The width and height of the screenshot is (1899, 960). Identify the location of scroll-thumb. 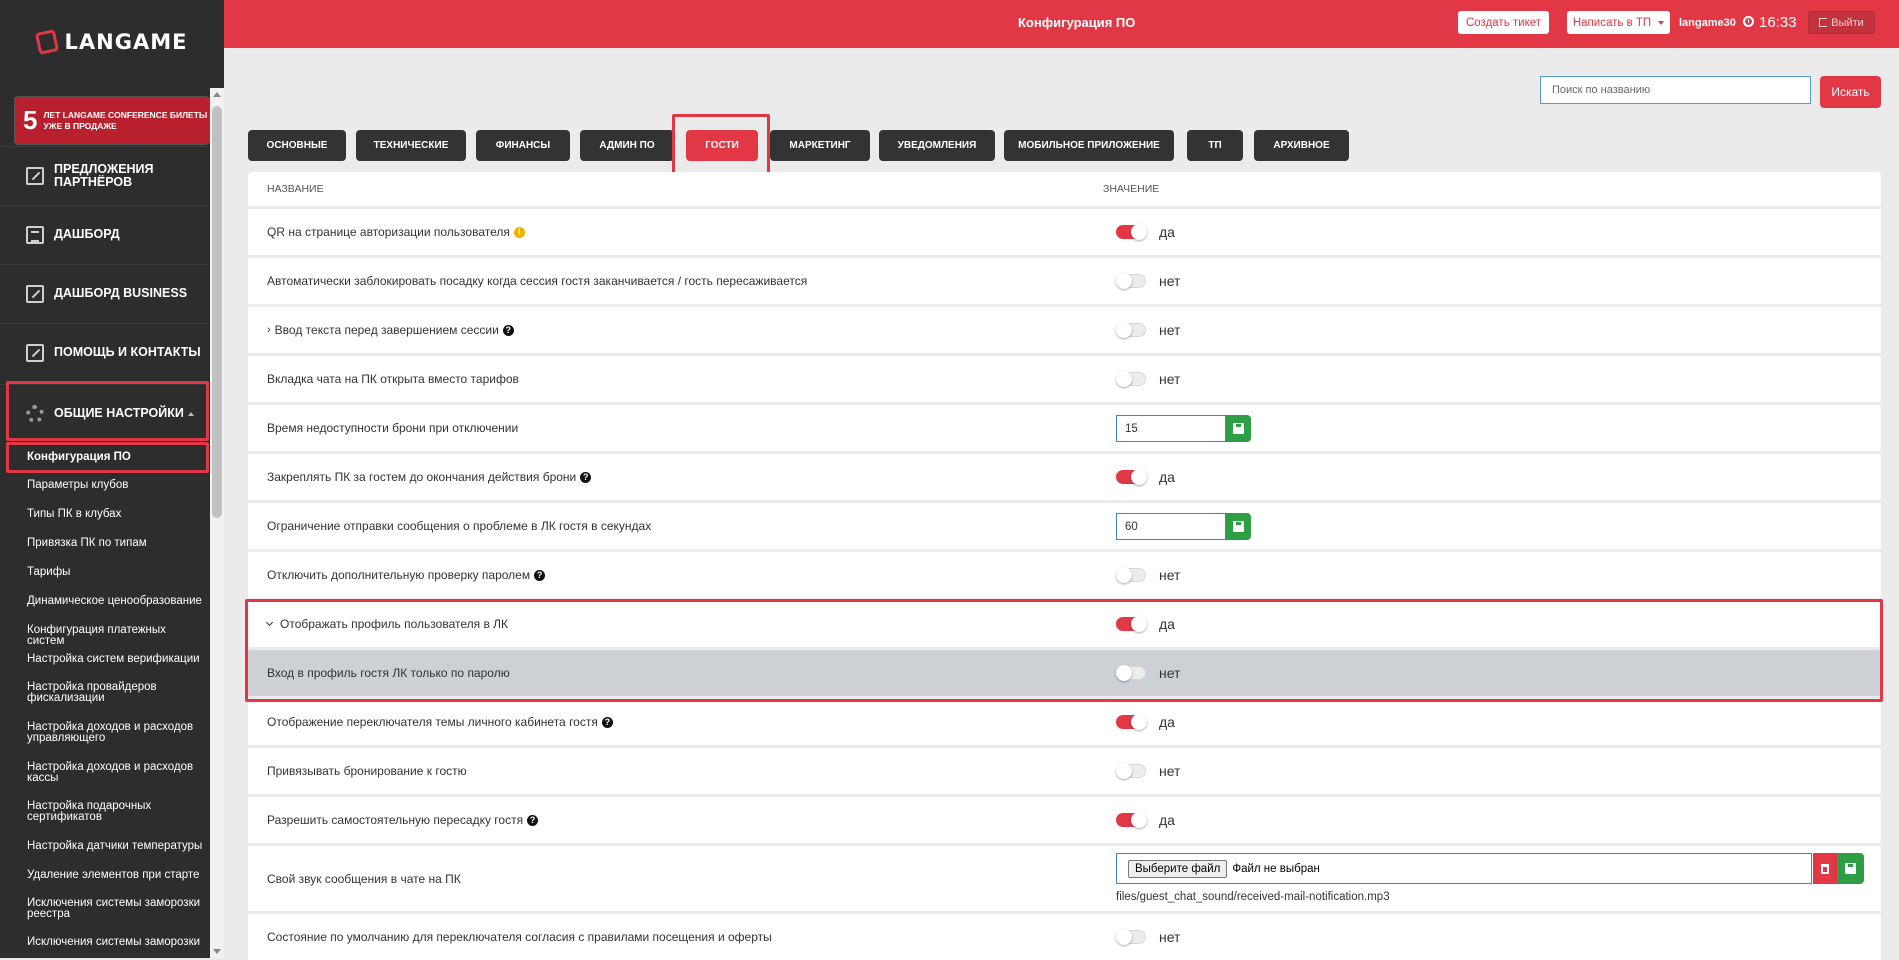
(217, 312).